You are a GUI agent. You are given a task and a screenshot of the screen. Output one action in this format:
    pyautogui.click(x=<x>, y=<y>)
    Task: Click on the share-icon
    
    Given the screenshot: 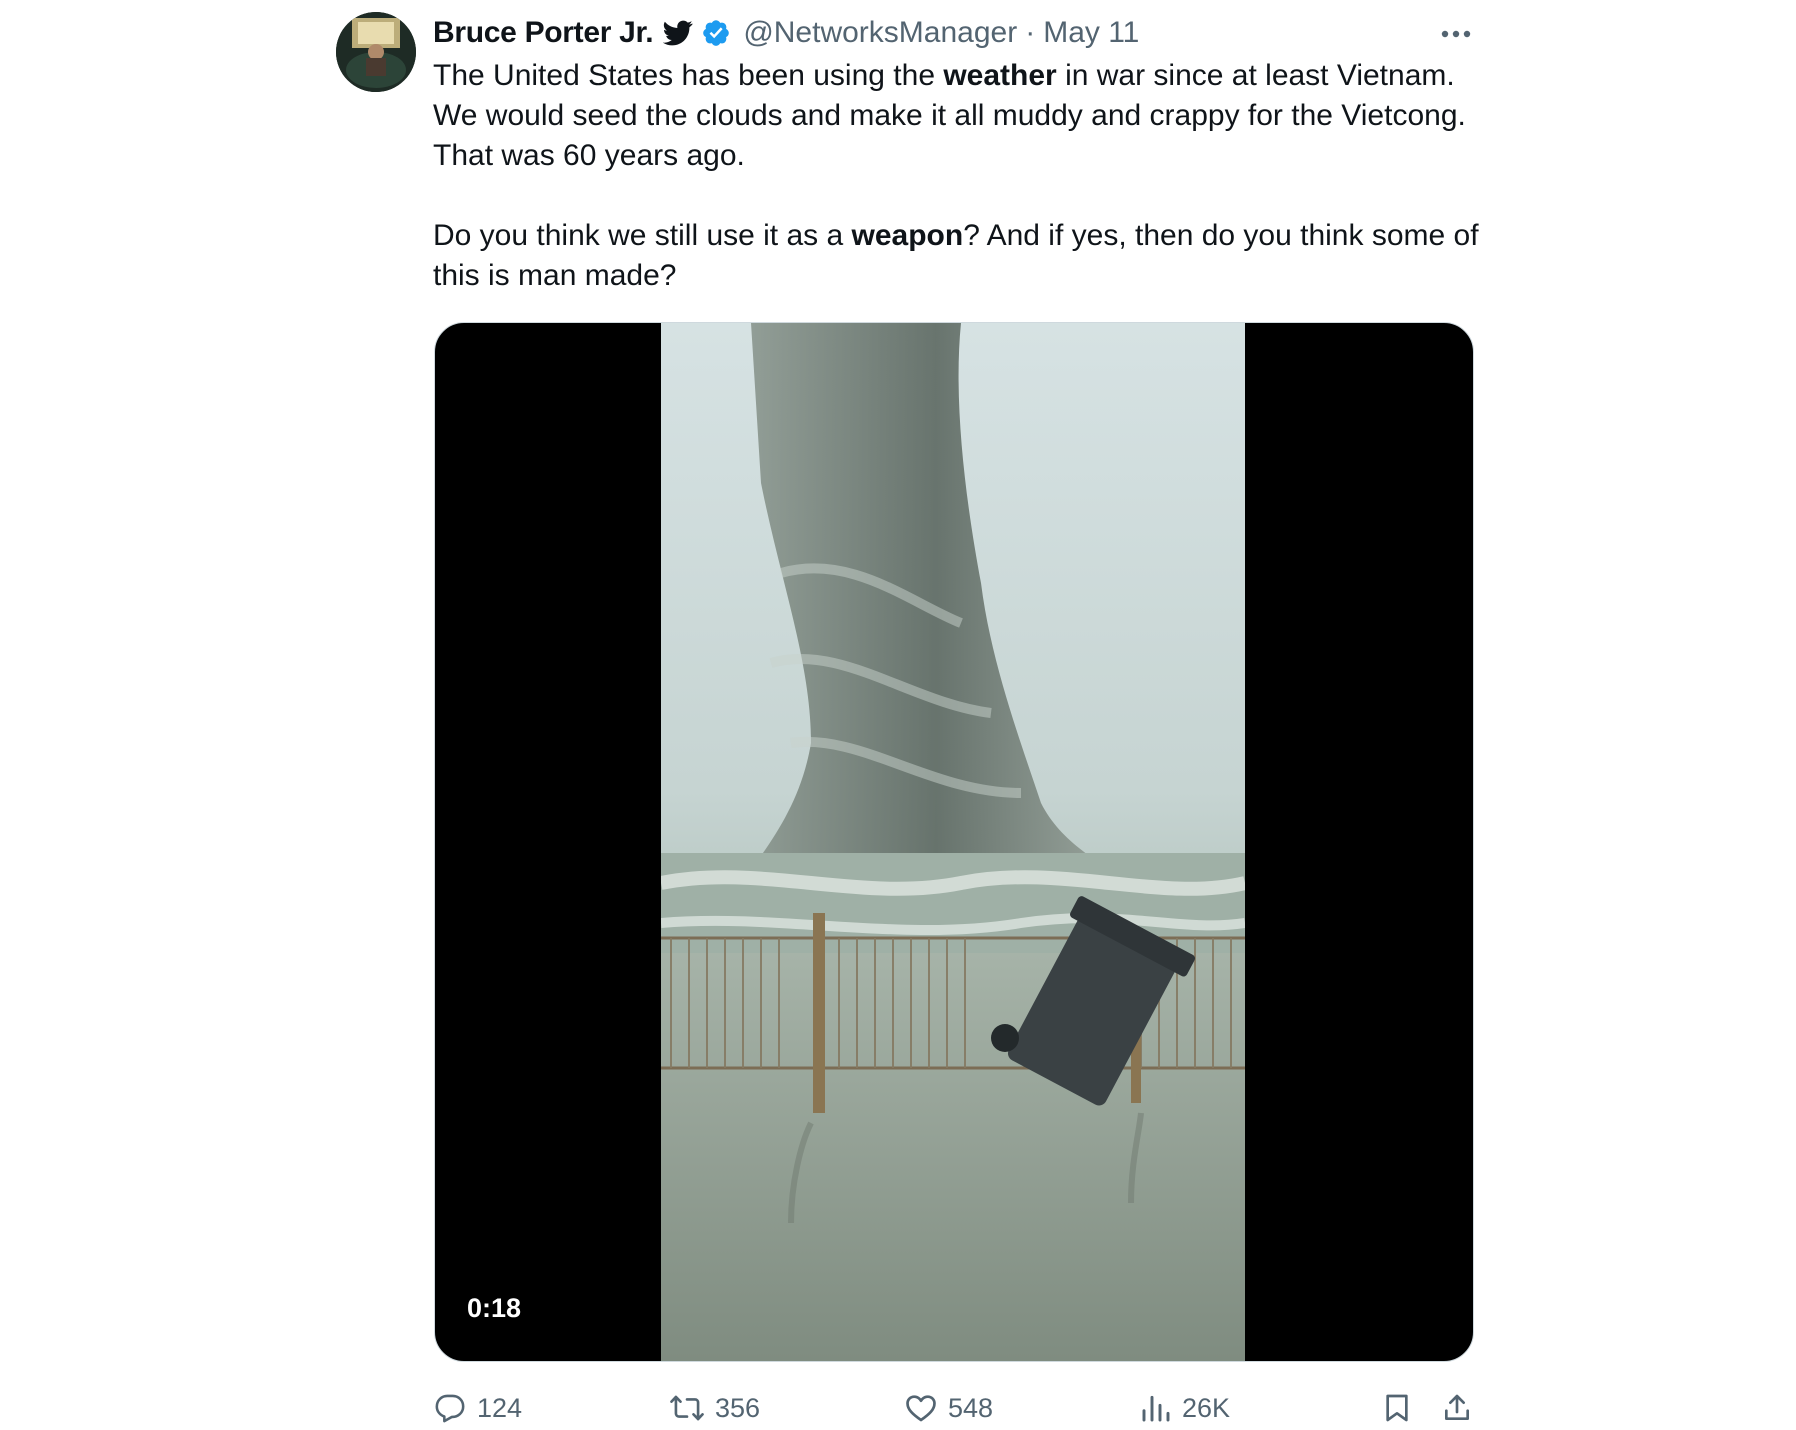 What is the action you would take?
    pyautogui.click(x=1457, y=1408)
    